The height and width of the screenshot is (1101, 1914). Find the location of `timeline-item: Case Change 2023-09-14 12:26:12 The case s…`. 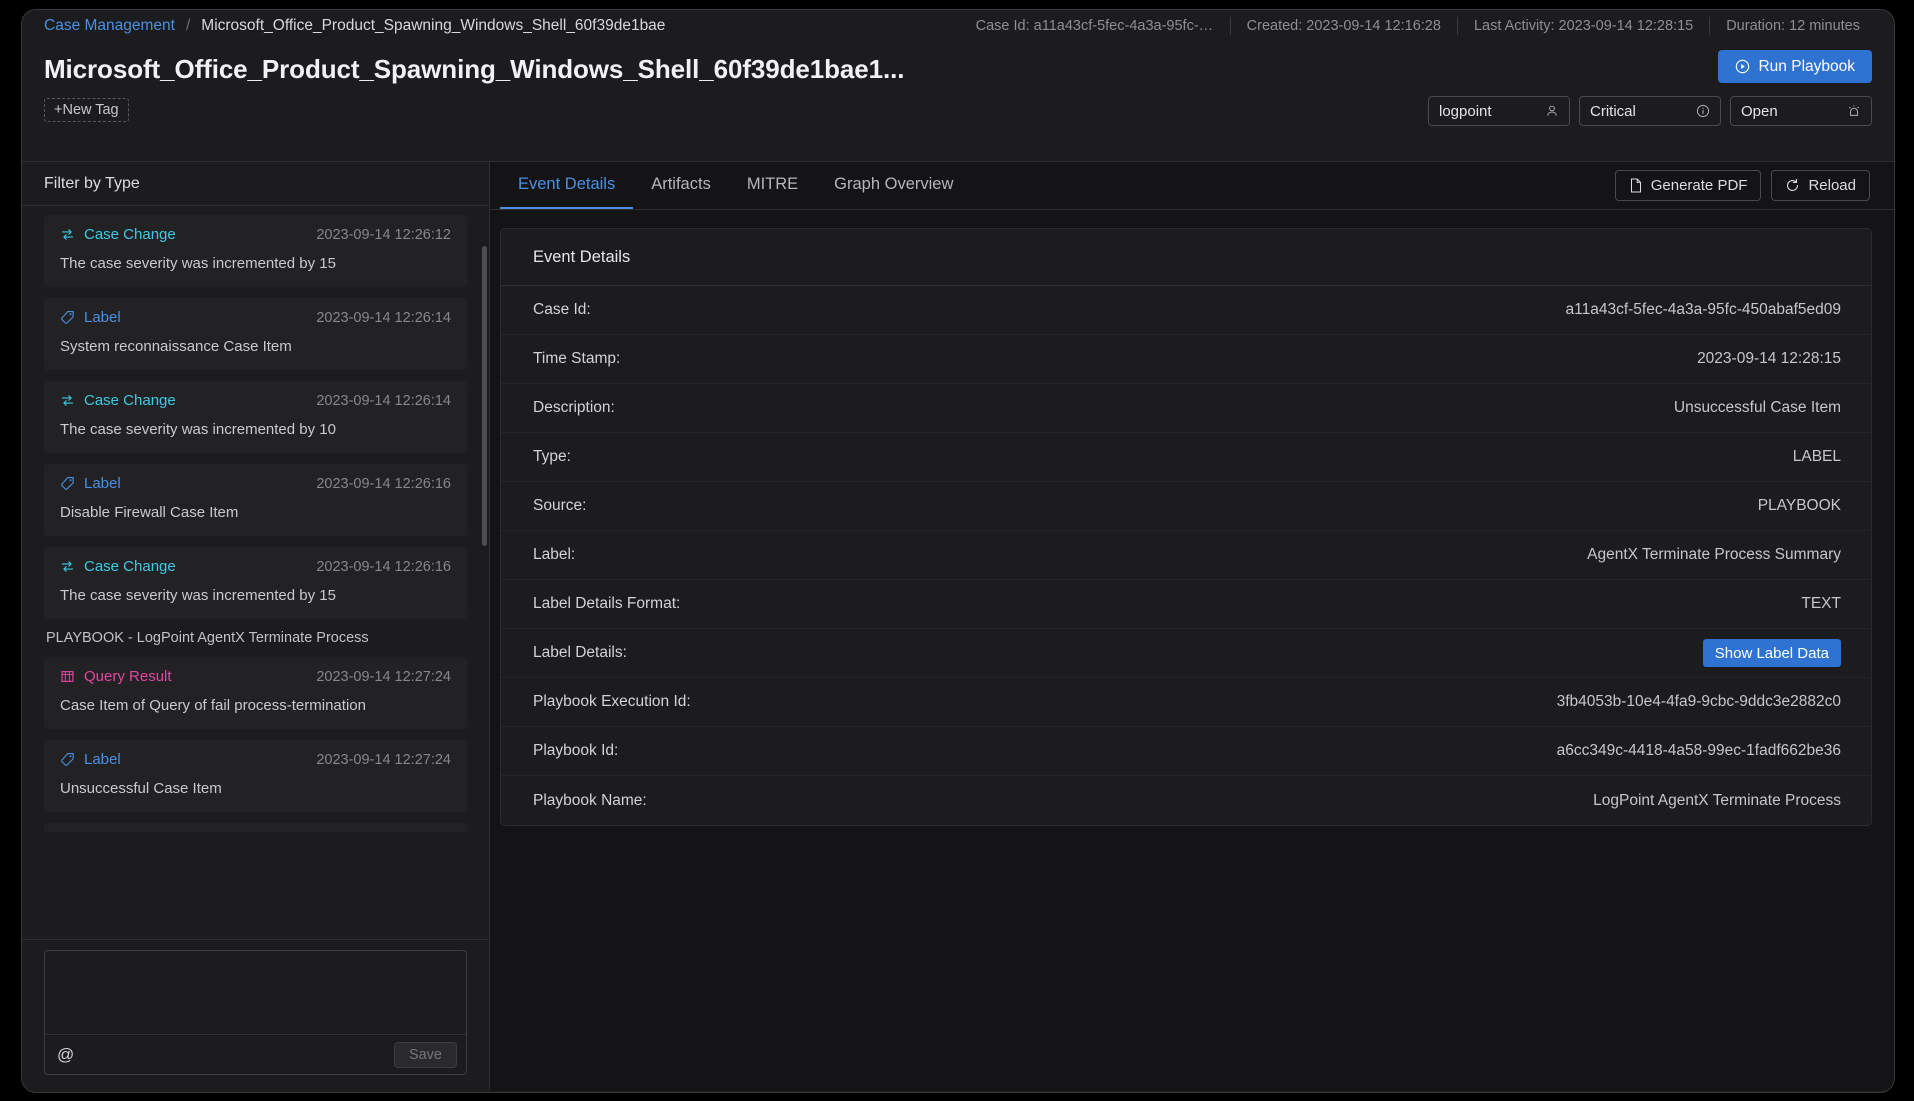

timeline-item: Case Change 2023-09-14 12:26:12 The case s… is located at coordinates (255, 251).